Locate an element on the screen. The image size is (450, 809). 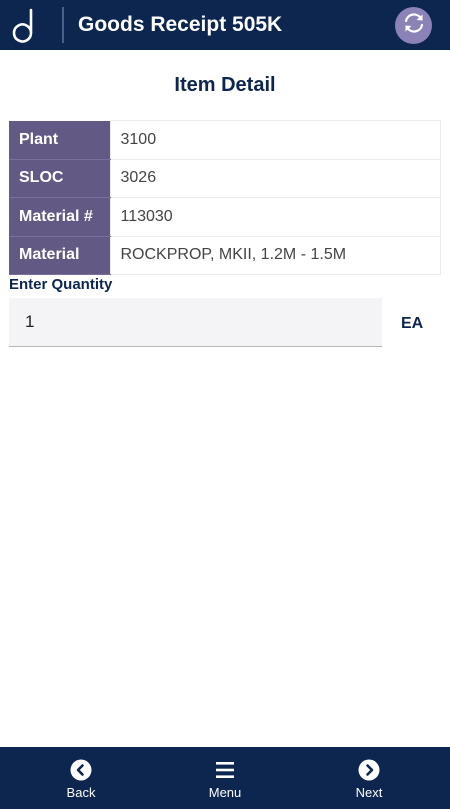
menu-button: Menu is located at coordinates (225, 778).